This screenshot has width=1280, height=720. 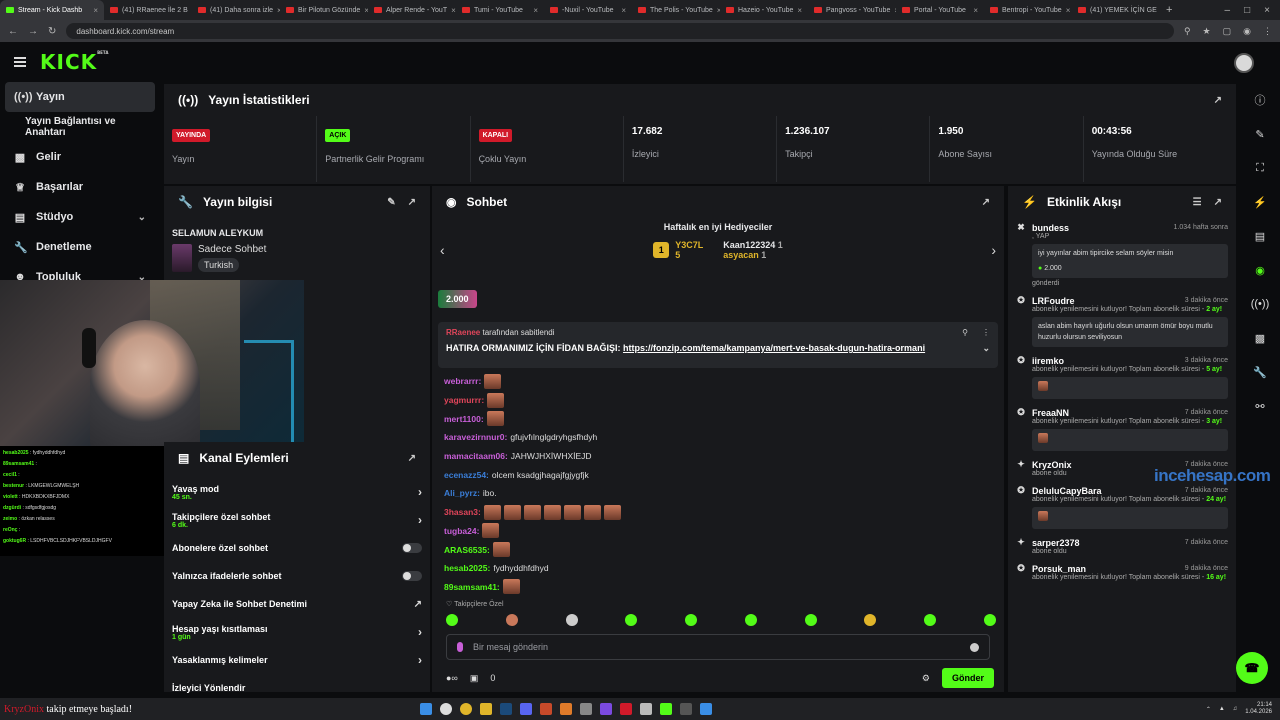 What do you see at coordinates (467, 550) in the screenshot?
I see `chat-username: ARAS6535:` at bounding box center [467, 550].